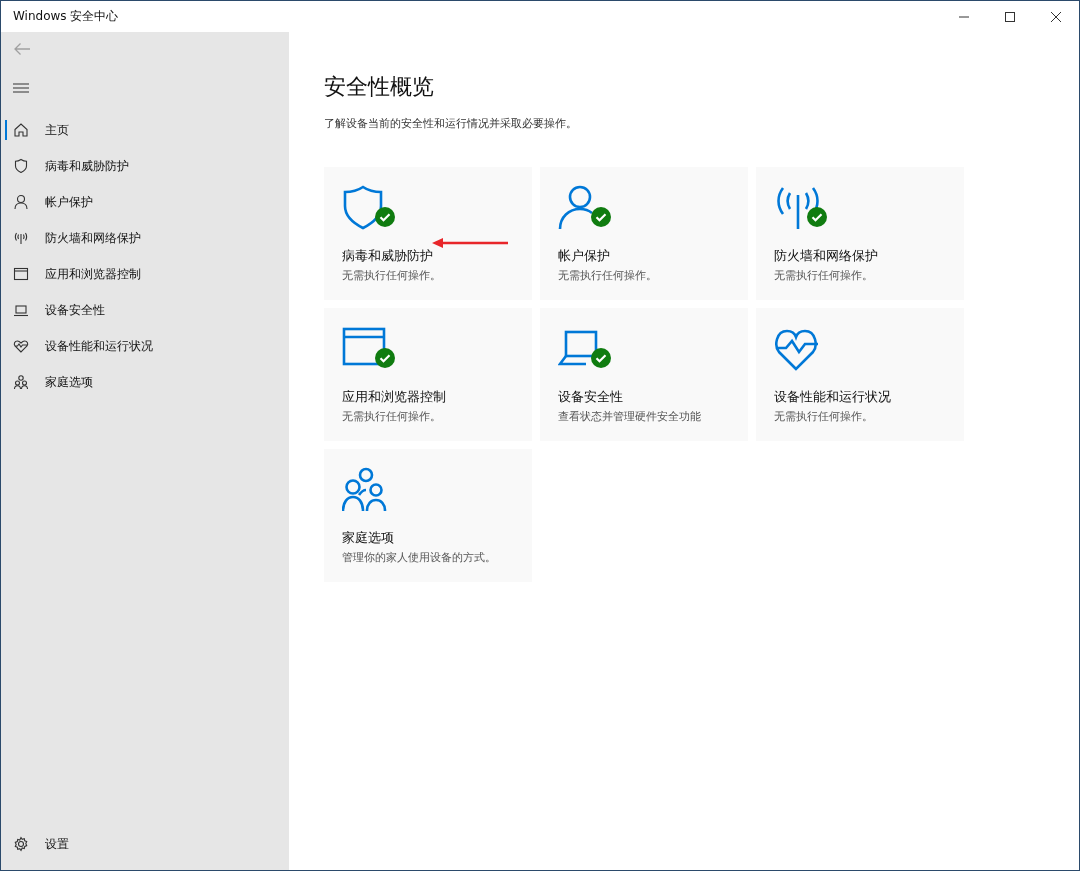 This screenshot has height=871, width=1080. Describe the element at coordinates (145, 166) in the screenshot. I see `sidebar-item: 病毒和威胁防护` at that location.